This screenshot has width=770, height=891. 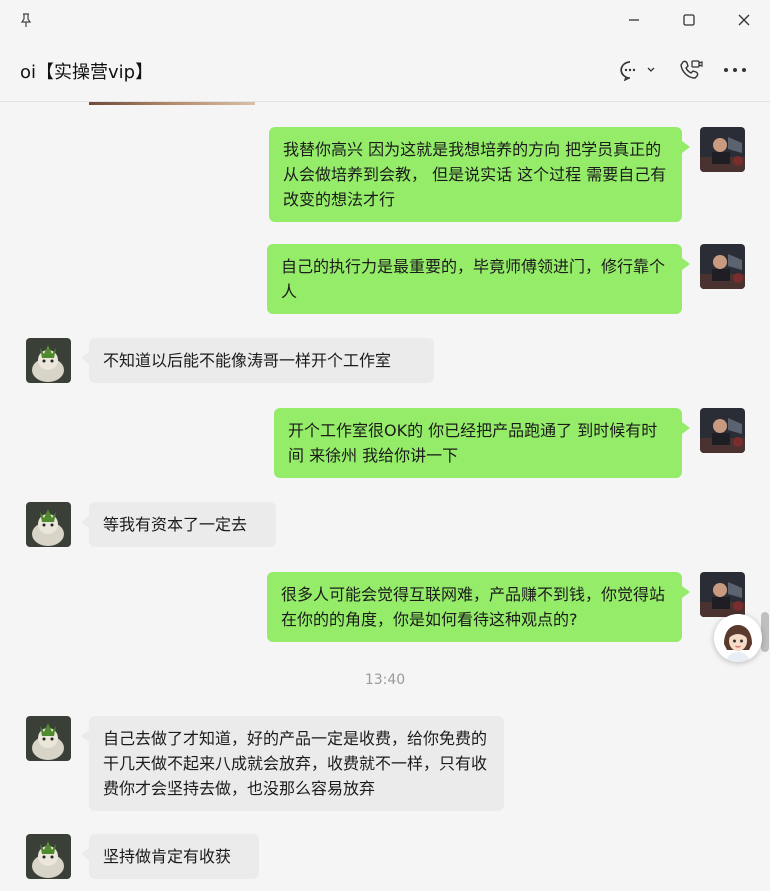 What do you see at coordinates (744, 20) in the screenshot?
I see `close-icon` at bounding box center [744, 20].